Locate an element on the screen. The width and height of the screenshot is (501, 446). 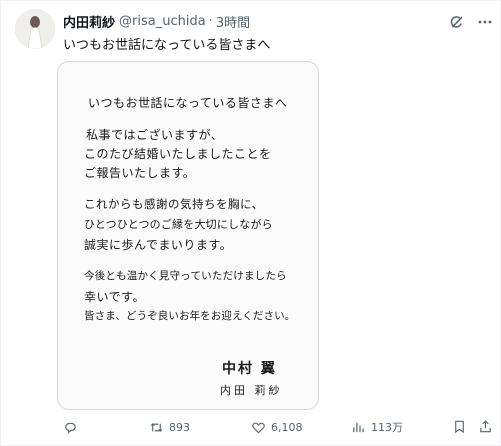
bookmark-icon is located at coordinates (459, 426).